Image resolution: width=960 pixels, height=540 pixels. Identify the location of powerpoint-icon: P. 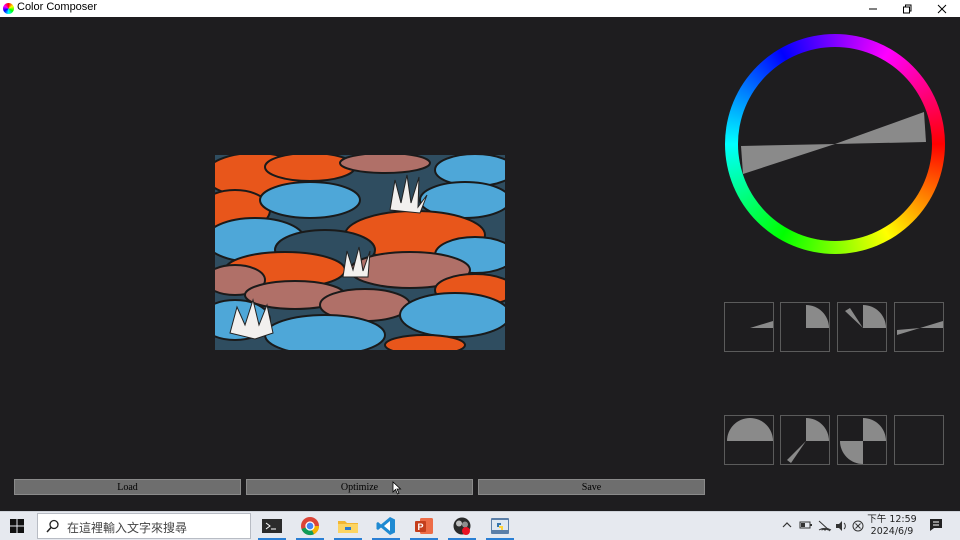
(424, 527).